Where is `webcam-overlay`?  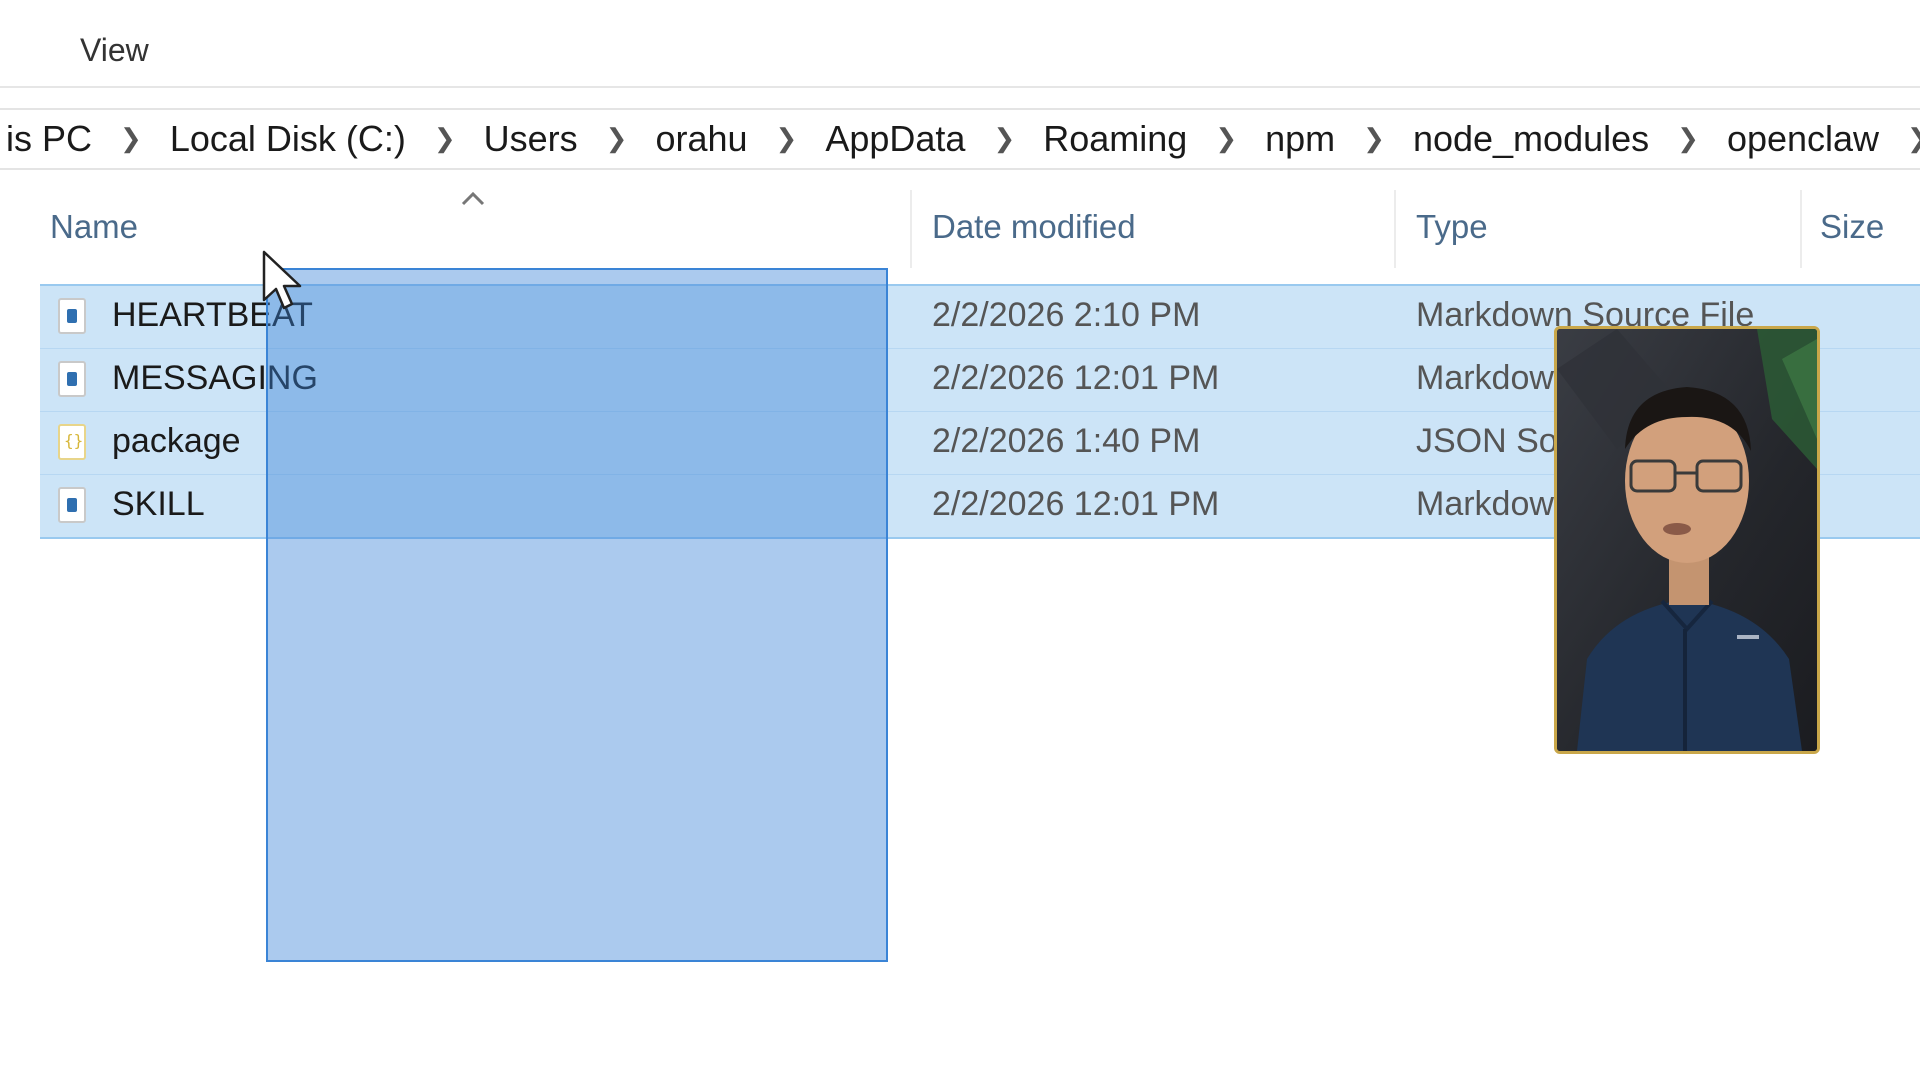
webcam-overlay is located at coordinates (1687, 540).